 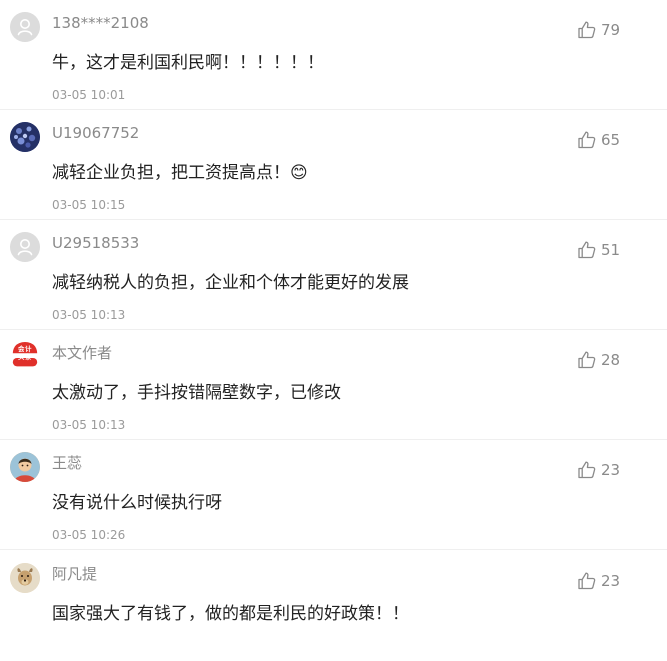 What do you see at coordinates (74, 574) in the screenshot?
I see `comment-username: 阿凡提` at bounding box center [74, 574].